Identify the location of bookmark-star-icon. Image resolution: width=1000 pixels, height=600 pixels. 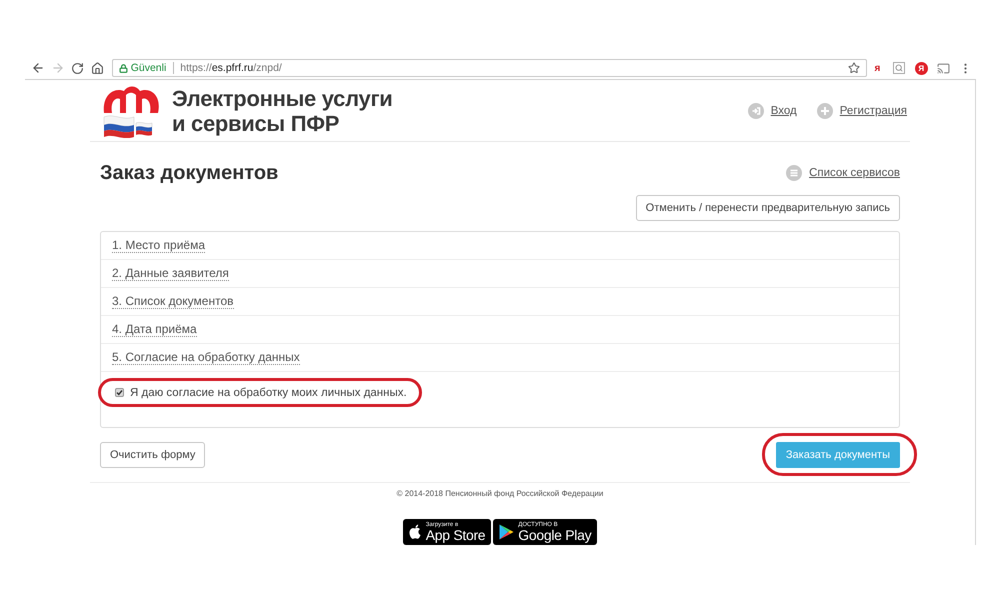
(854, 68).